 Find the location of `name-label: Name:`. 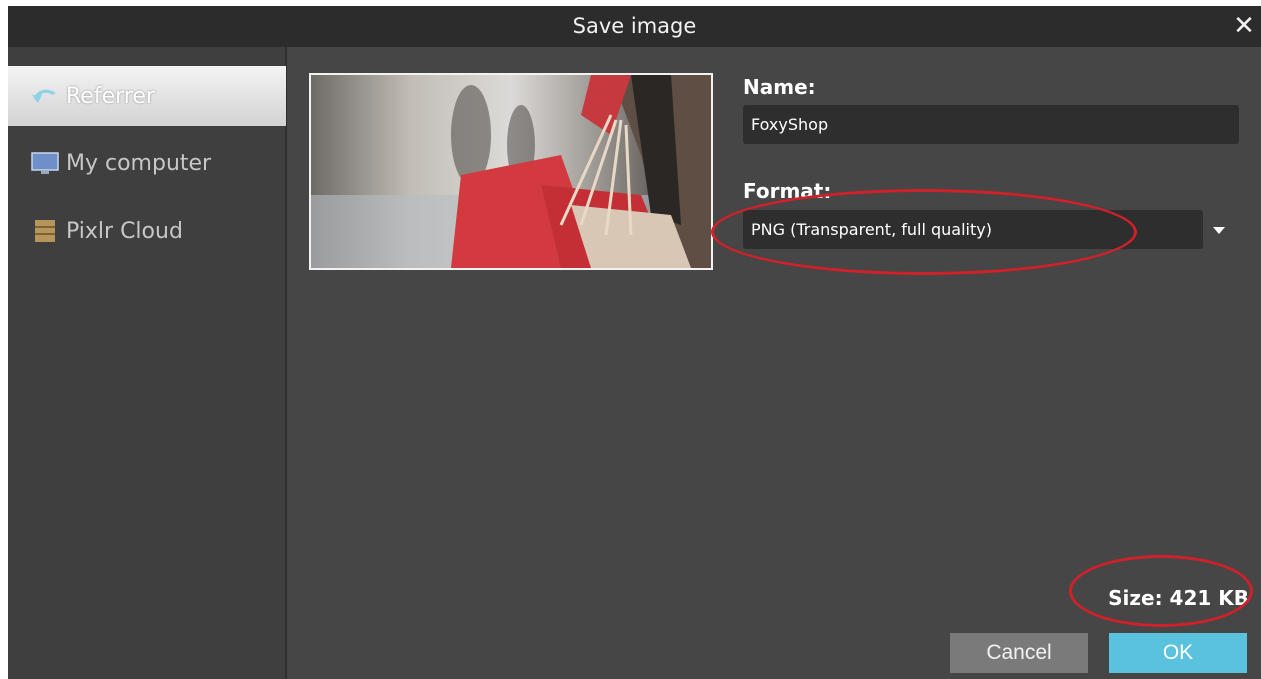

name-label: Name: is located at coordinates (779, 87).